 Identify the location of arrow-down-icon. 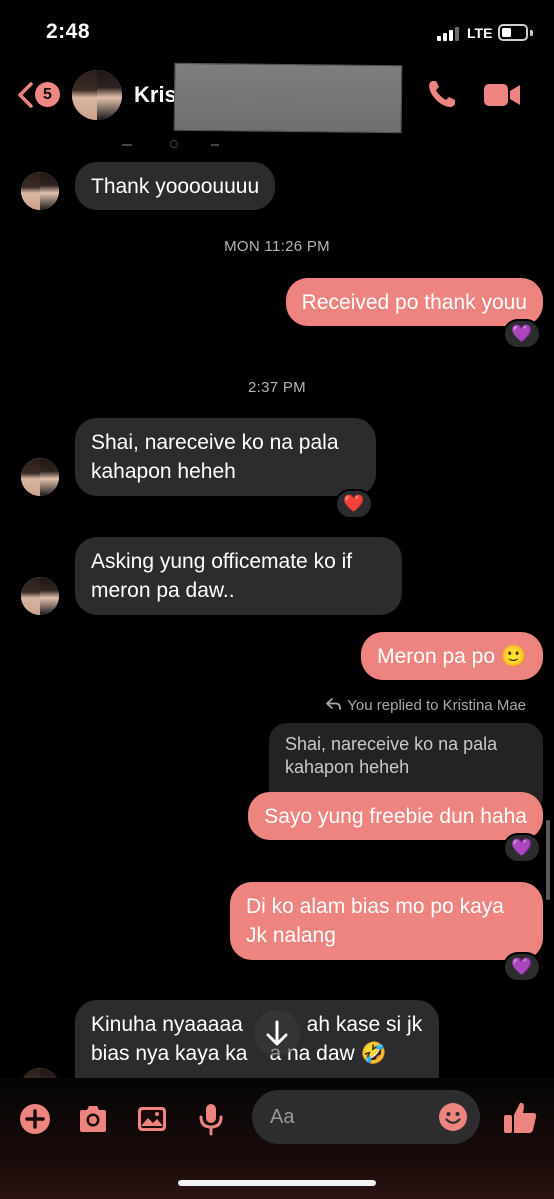
(277, 1033).